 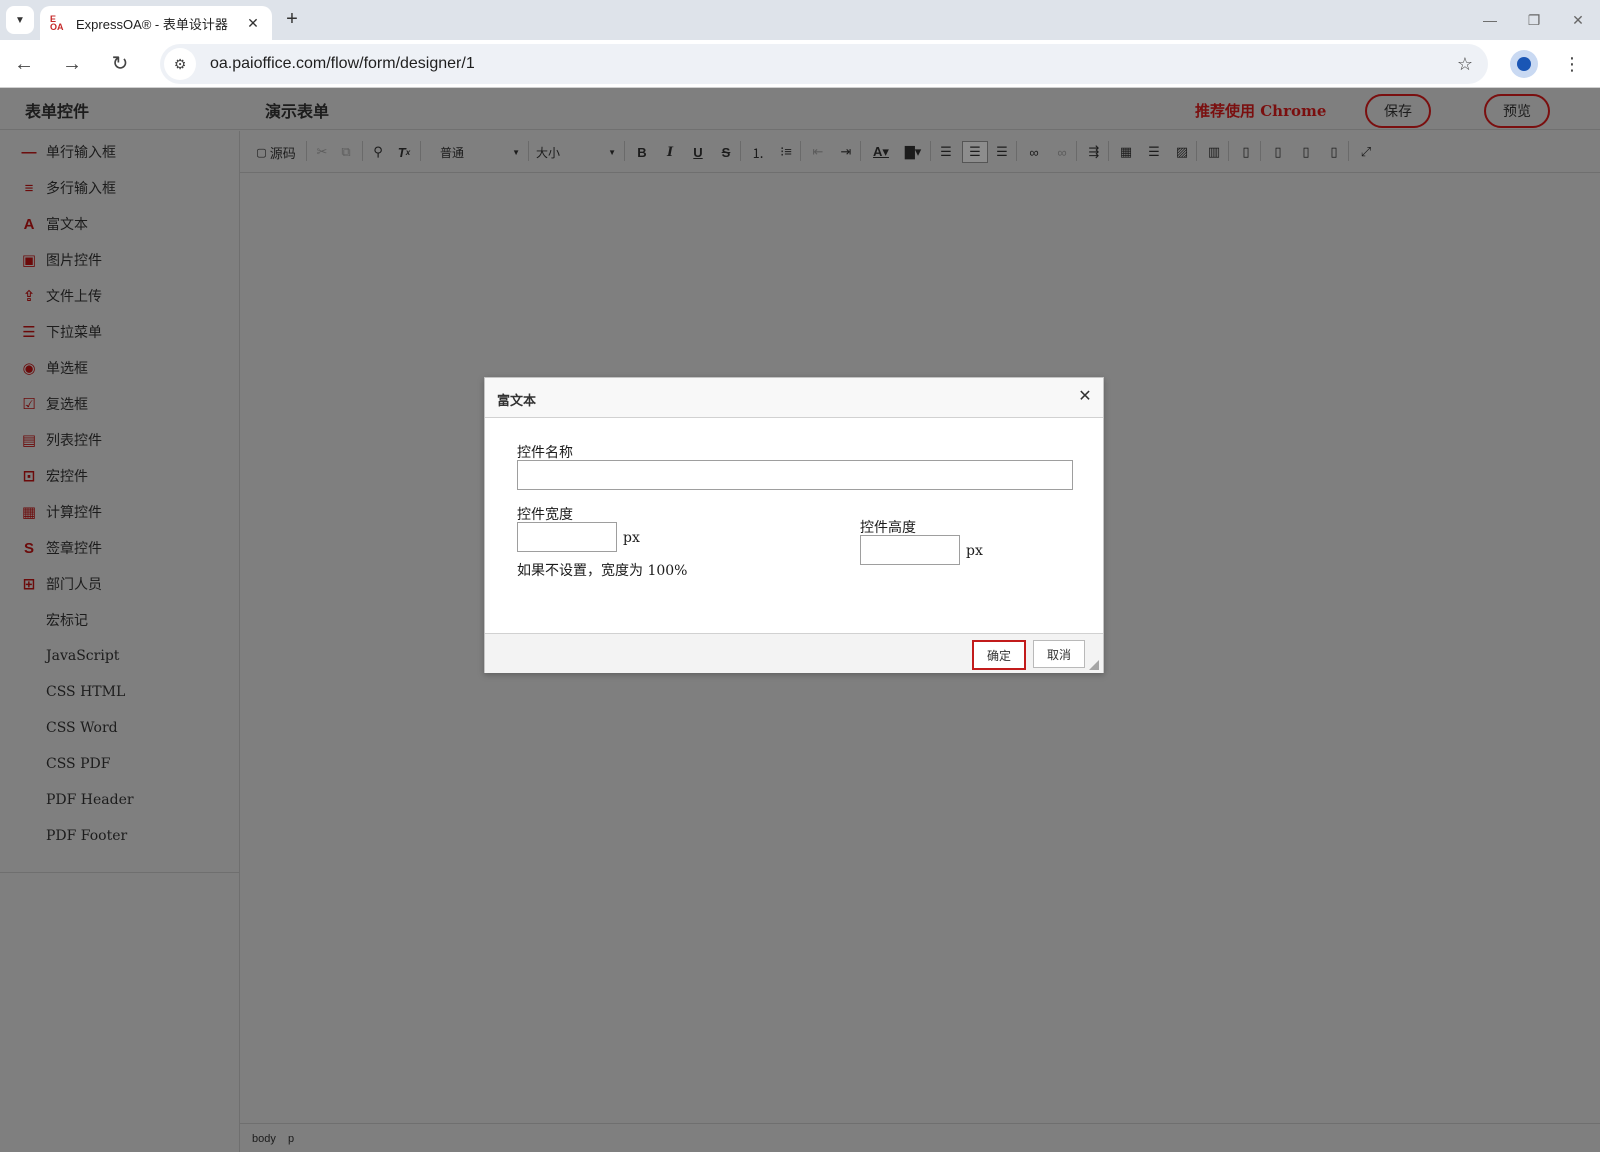 I want to click on table-icon: ▦, so click(x=1126, y=152).